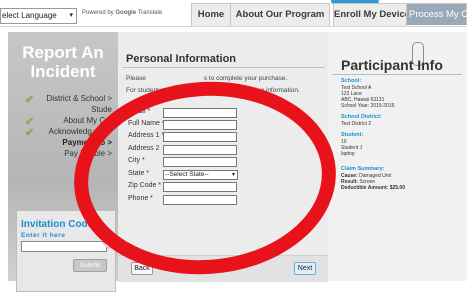  Describe the element at coordinates (371, 14) in the screenshot. I see `nav-enroll-my-device: Enroll My Device` at that location.